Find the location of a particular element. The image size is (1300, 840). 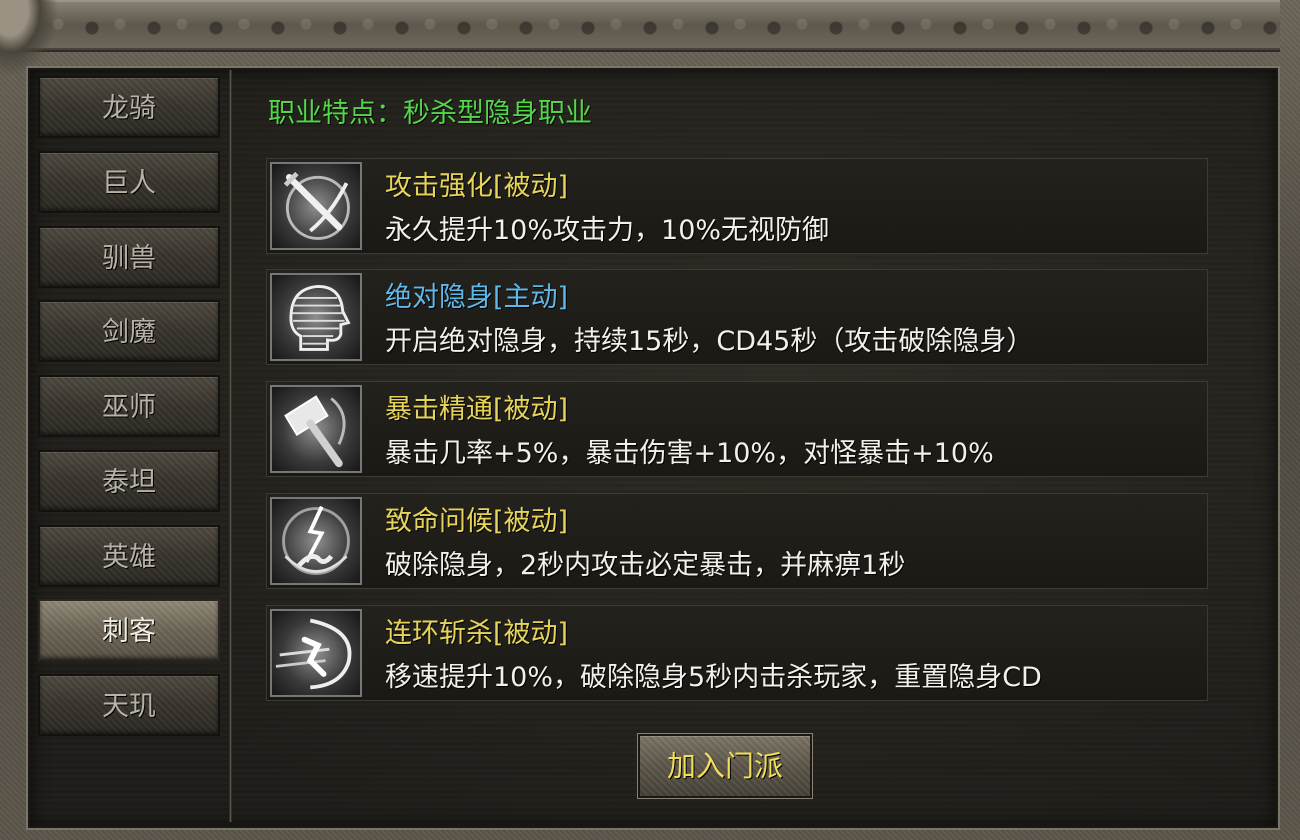

skill-description: 移速提升10%，破除隐身5秒内击杀玩家，重置隐身CD is located at coordinates (713, 677).